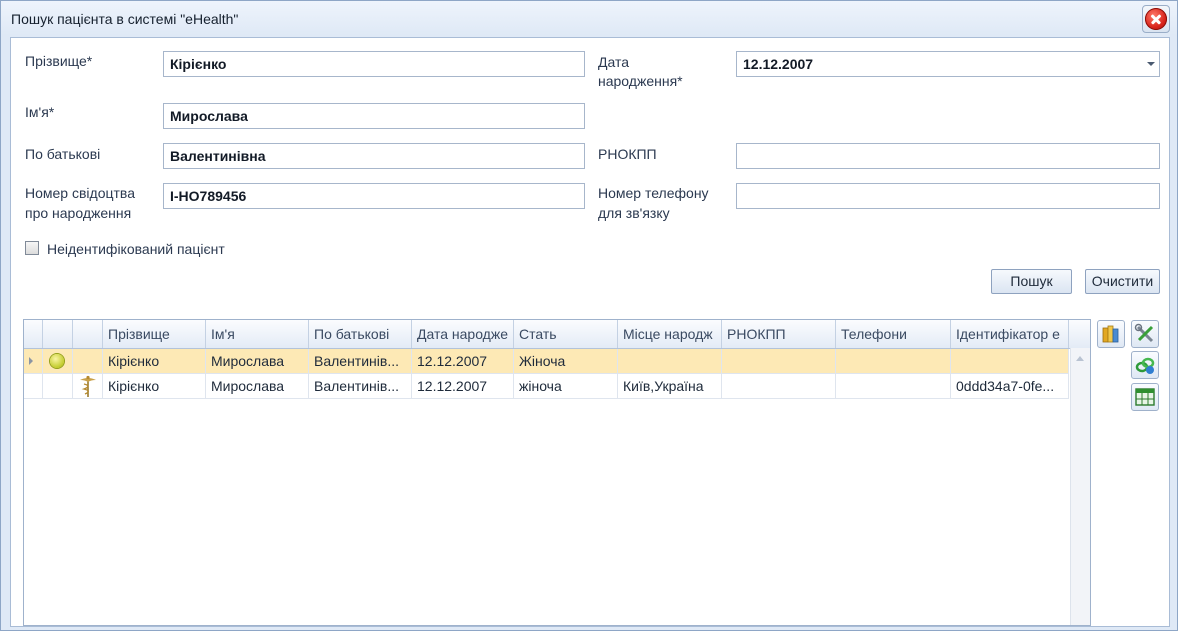  I want to click on column-header-patronymic: По батькові, so click(360, 334).